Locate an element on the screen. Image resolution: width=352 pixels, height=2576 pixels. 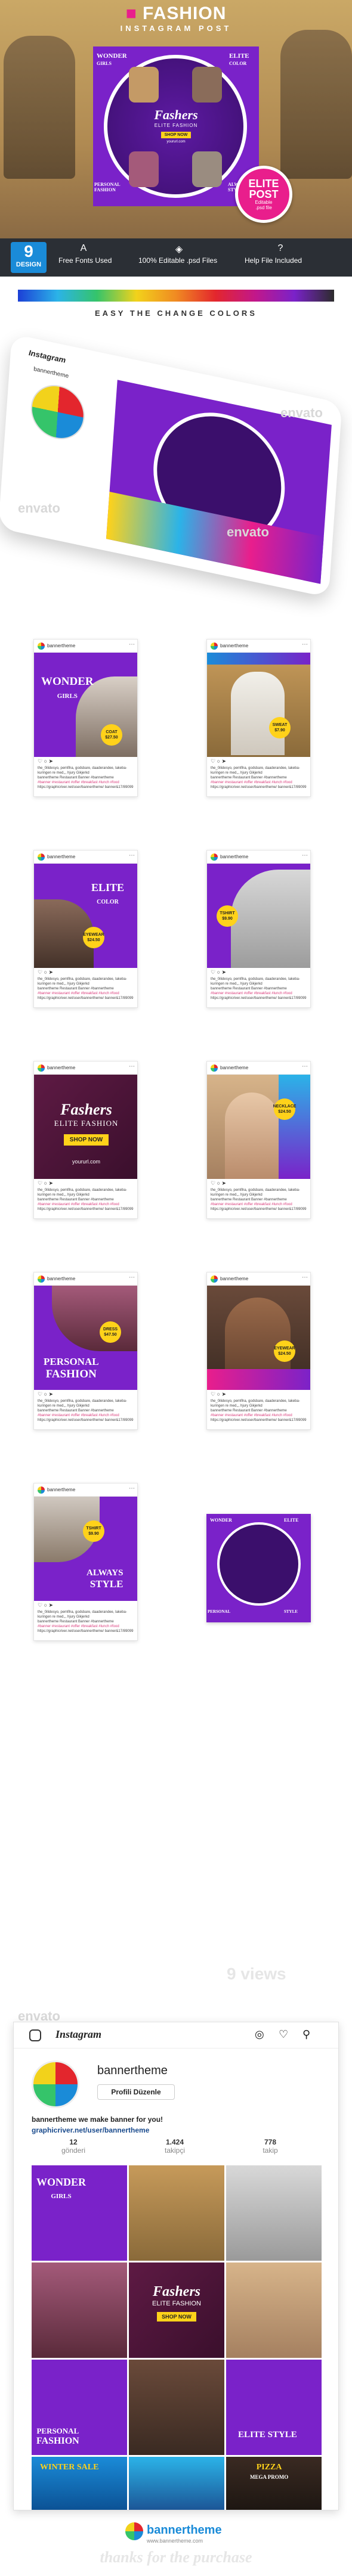
brand-name: bannertheme is located at coordinates (184, 2531).